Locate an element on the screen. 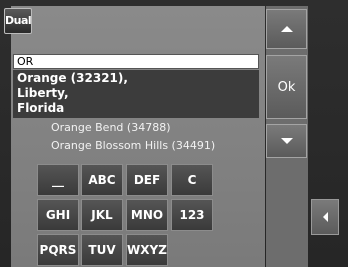  key-pqrs: PQRS is located at coordinates (58, 250).